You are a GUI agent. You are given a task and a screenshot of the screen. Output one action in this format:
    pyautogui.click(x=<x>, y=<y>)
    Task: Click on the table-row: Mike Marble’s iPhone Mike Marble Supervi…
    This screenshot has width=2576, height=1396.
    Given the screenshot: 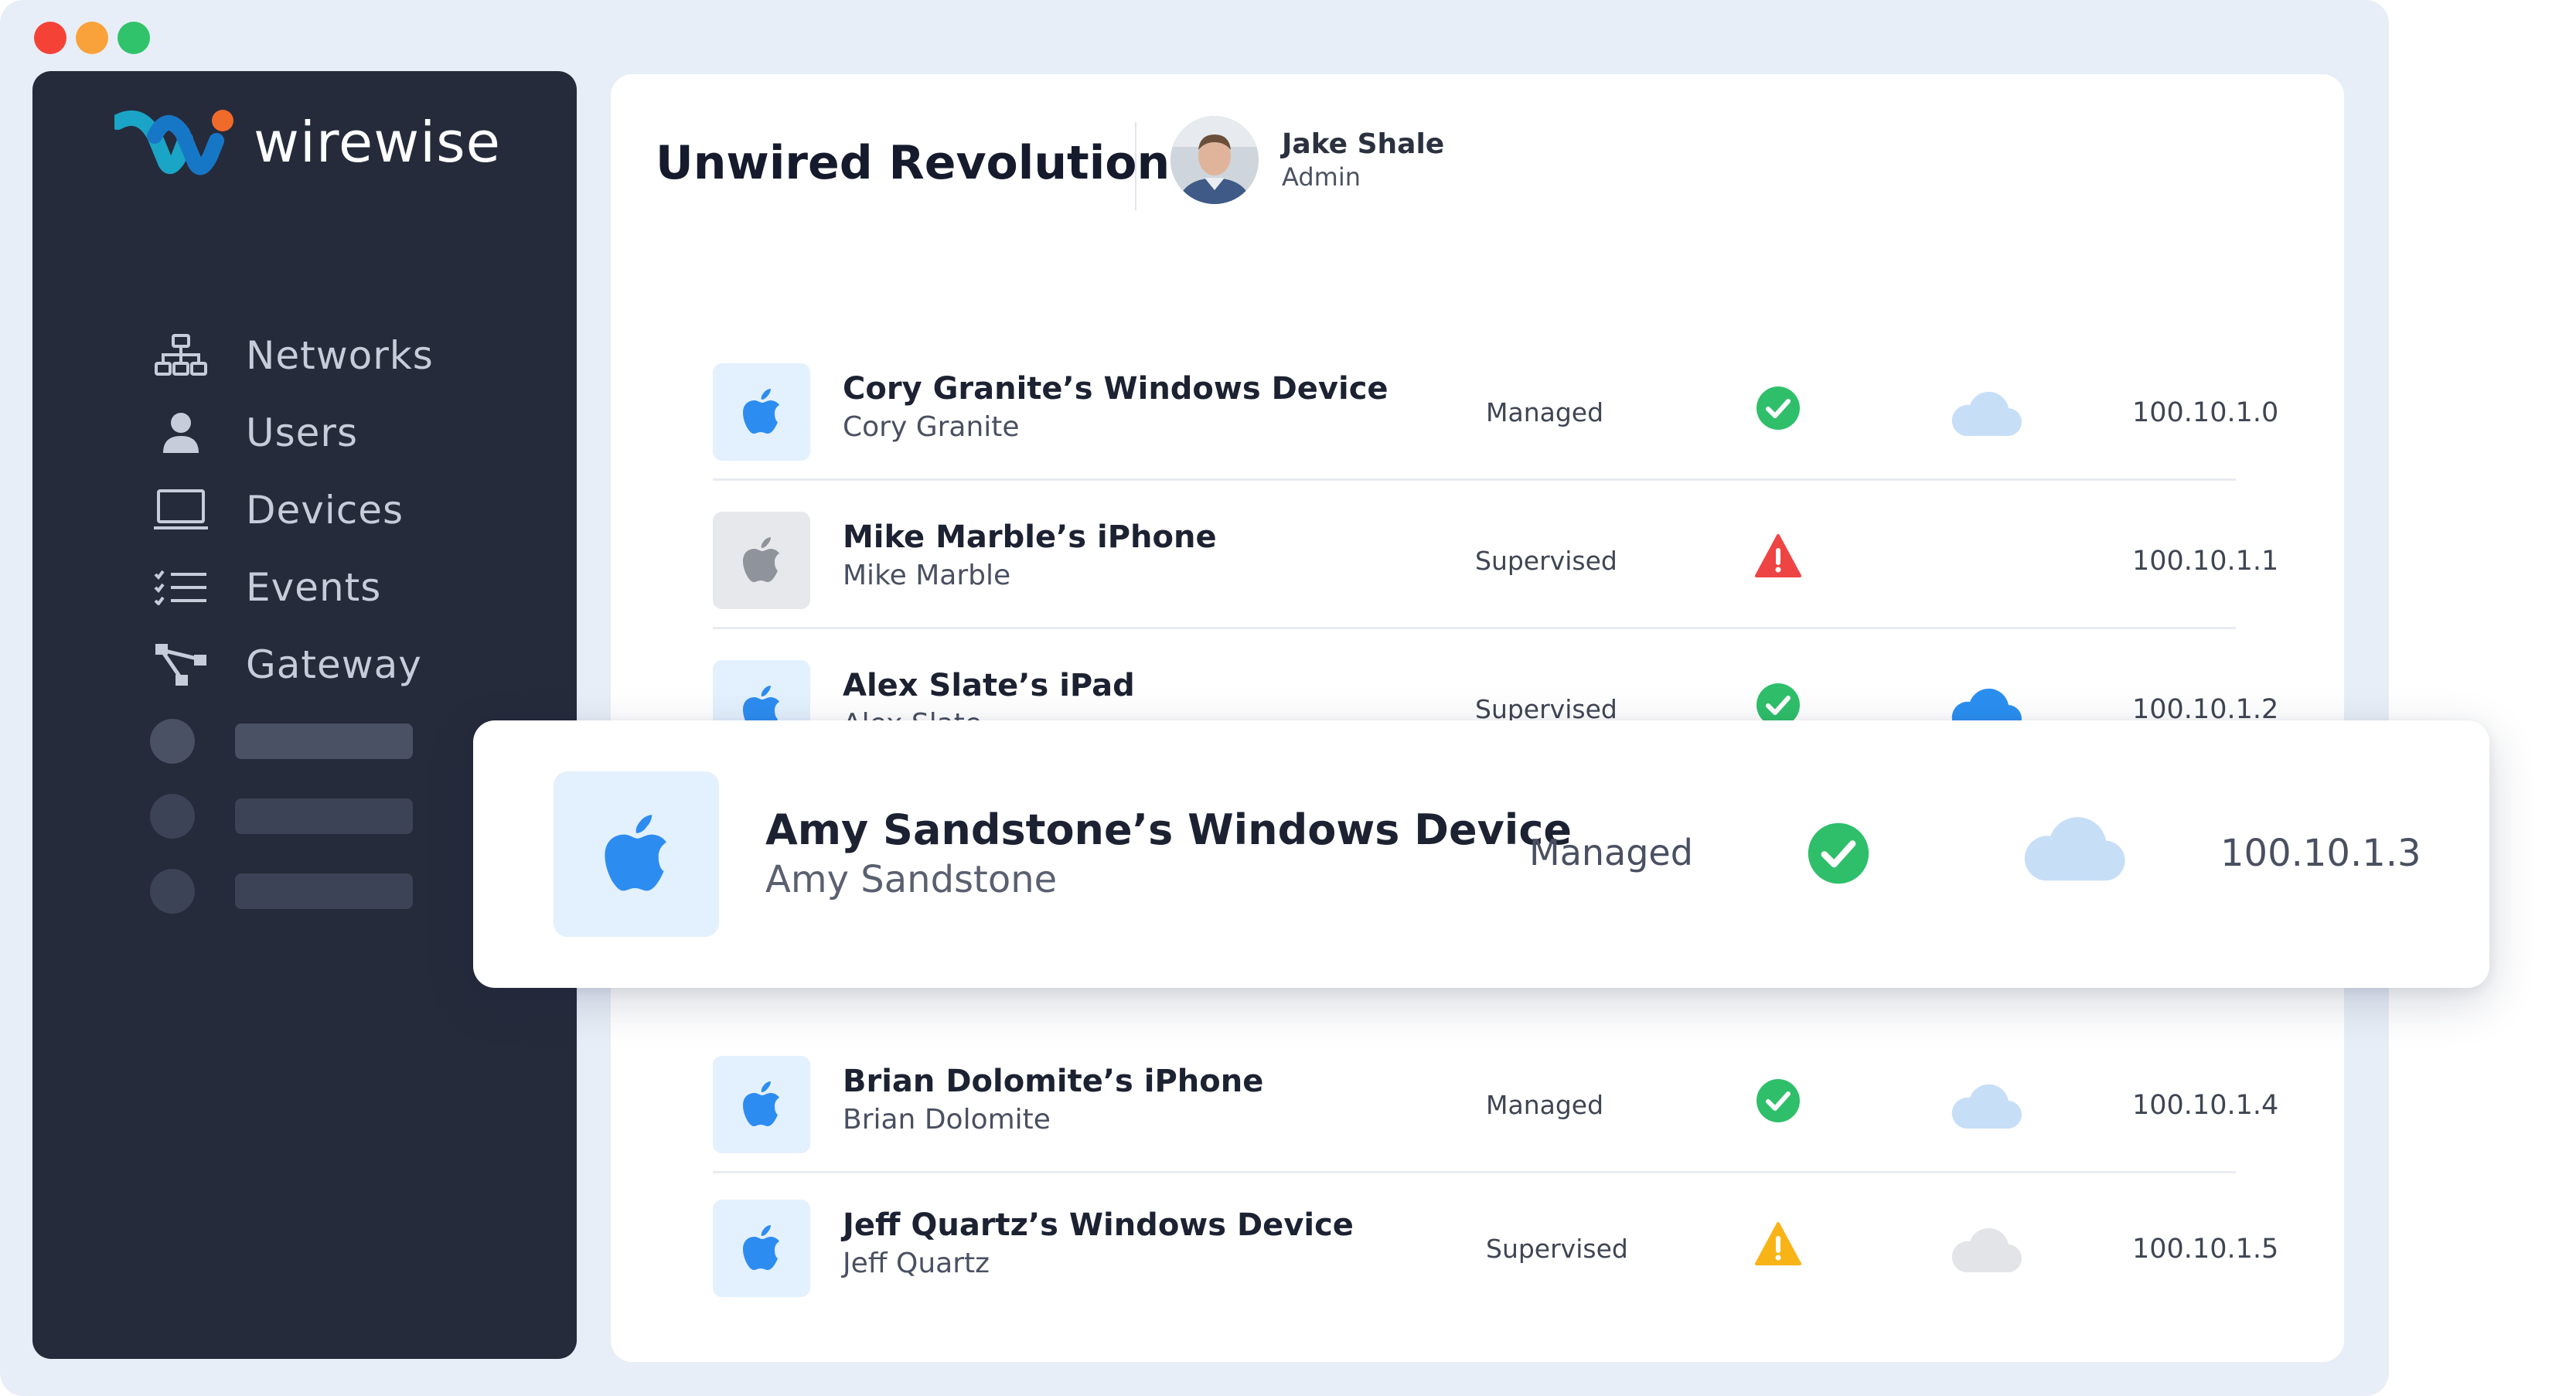 What is the action you would take?
    pyautogui.click(x=1495, y=553)
    